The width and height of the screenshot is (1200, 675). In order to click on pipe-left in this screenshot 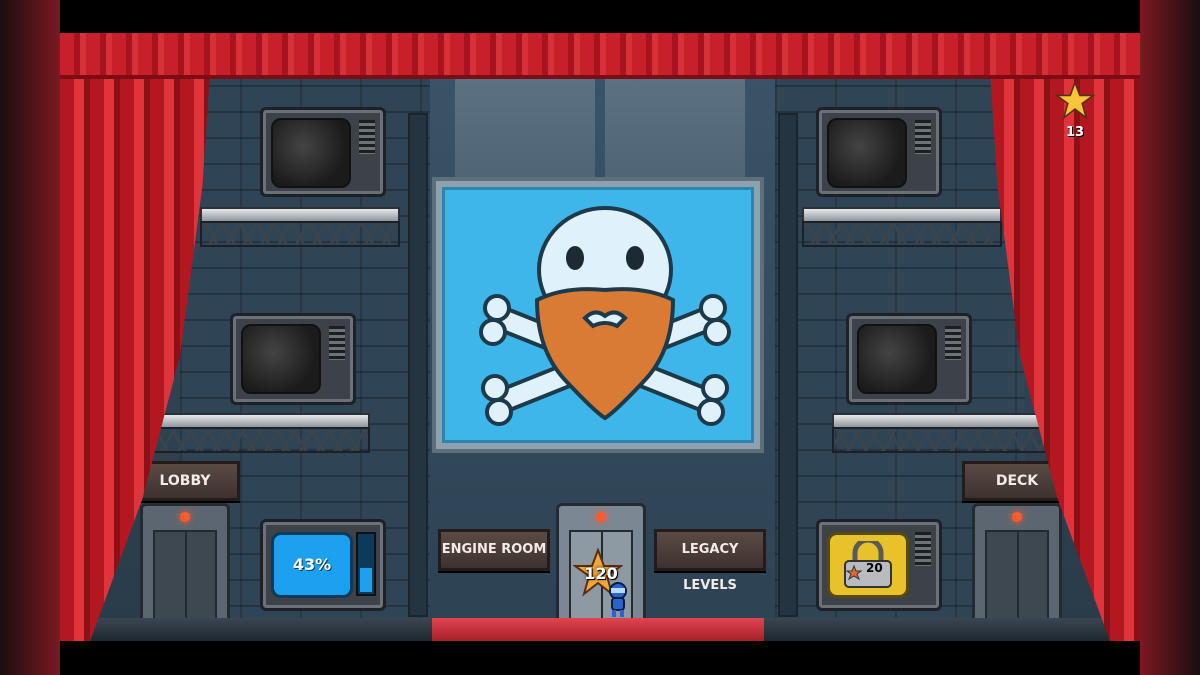, I will do `click(418, 365)`.